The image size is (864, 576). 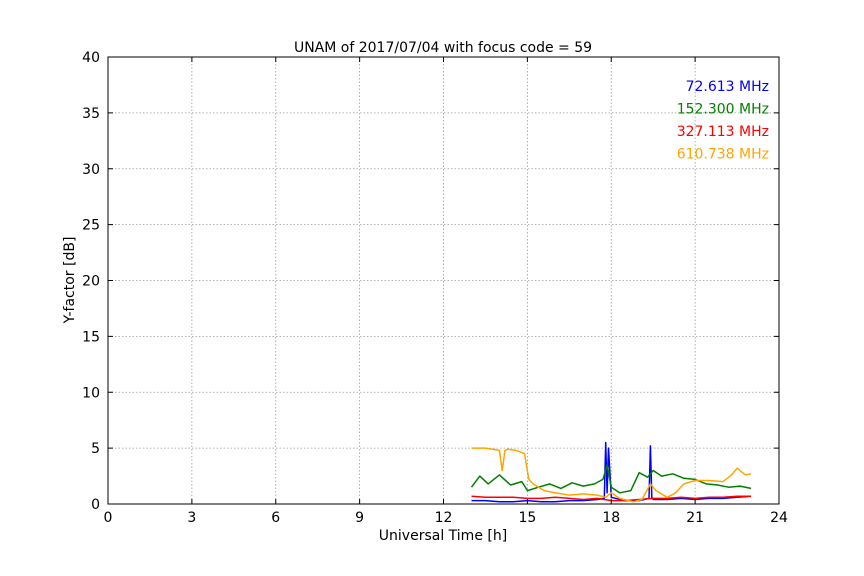 I want to click on x-tick-label: 18, so click(x=611, y=518).